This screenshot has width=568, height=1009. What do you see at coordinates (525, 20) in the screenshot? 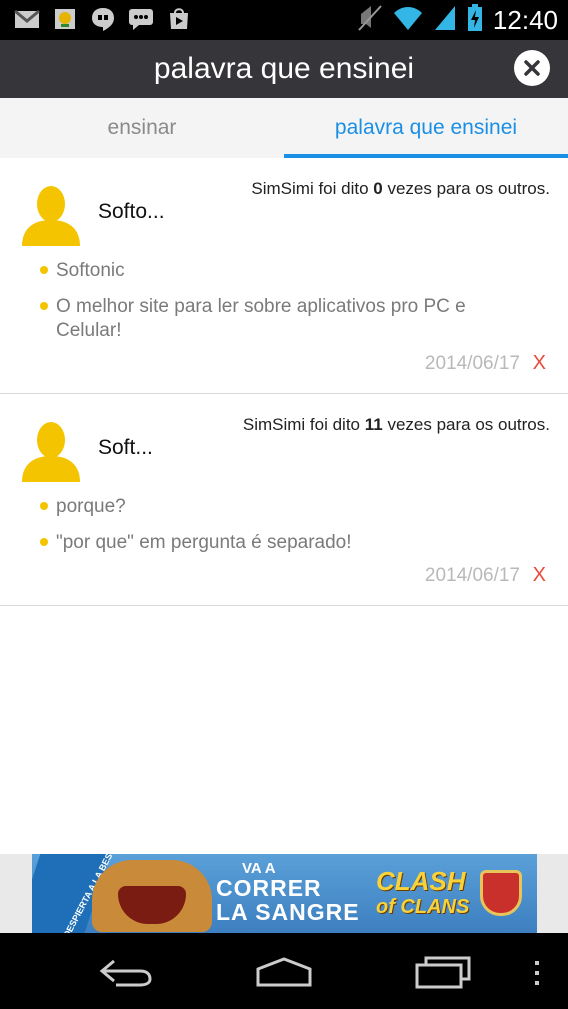
I see `clock: 12:40` at bounding box center [525, 20].